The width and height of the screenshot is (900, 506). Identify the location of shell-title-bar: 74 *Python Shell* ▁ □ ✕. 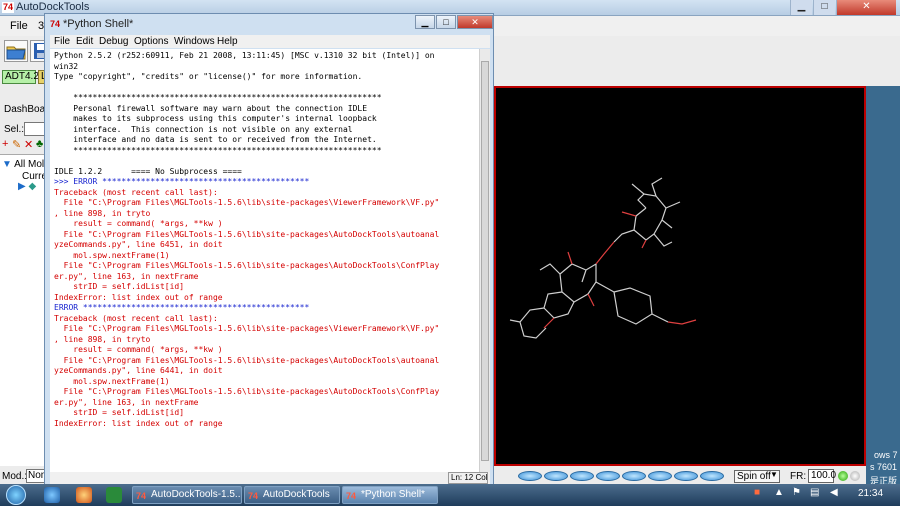
(269, 24).